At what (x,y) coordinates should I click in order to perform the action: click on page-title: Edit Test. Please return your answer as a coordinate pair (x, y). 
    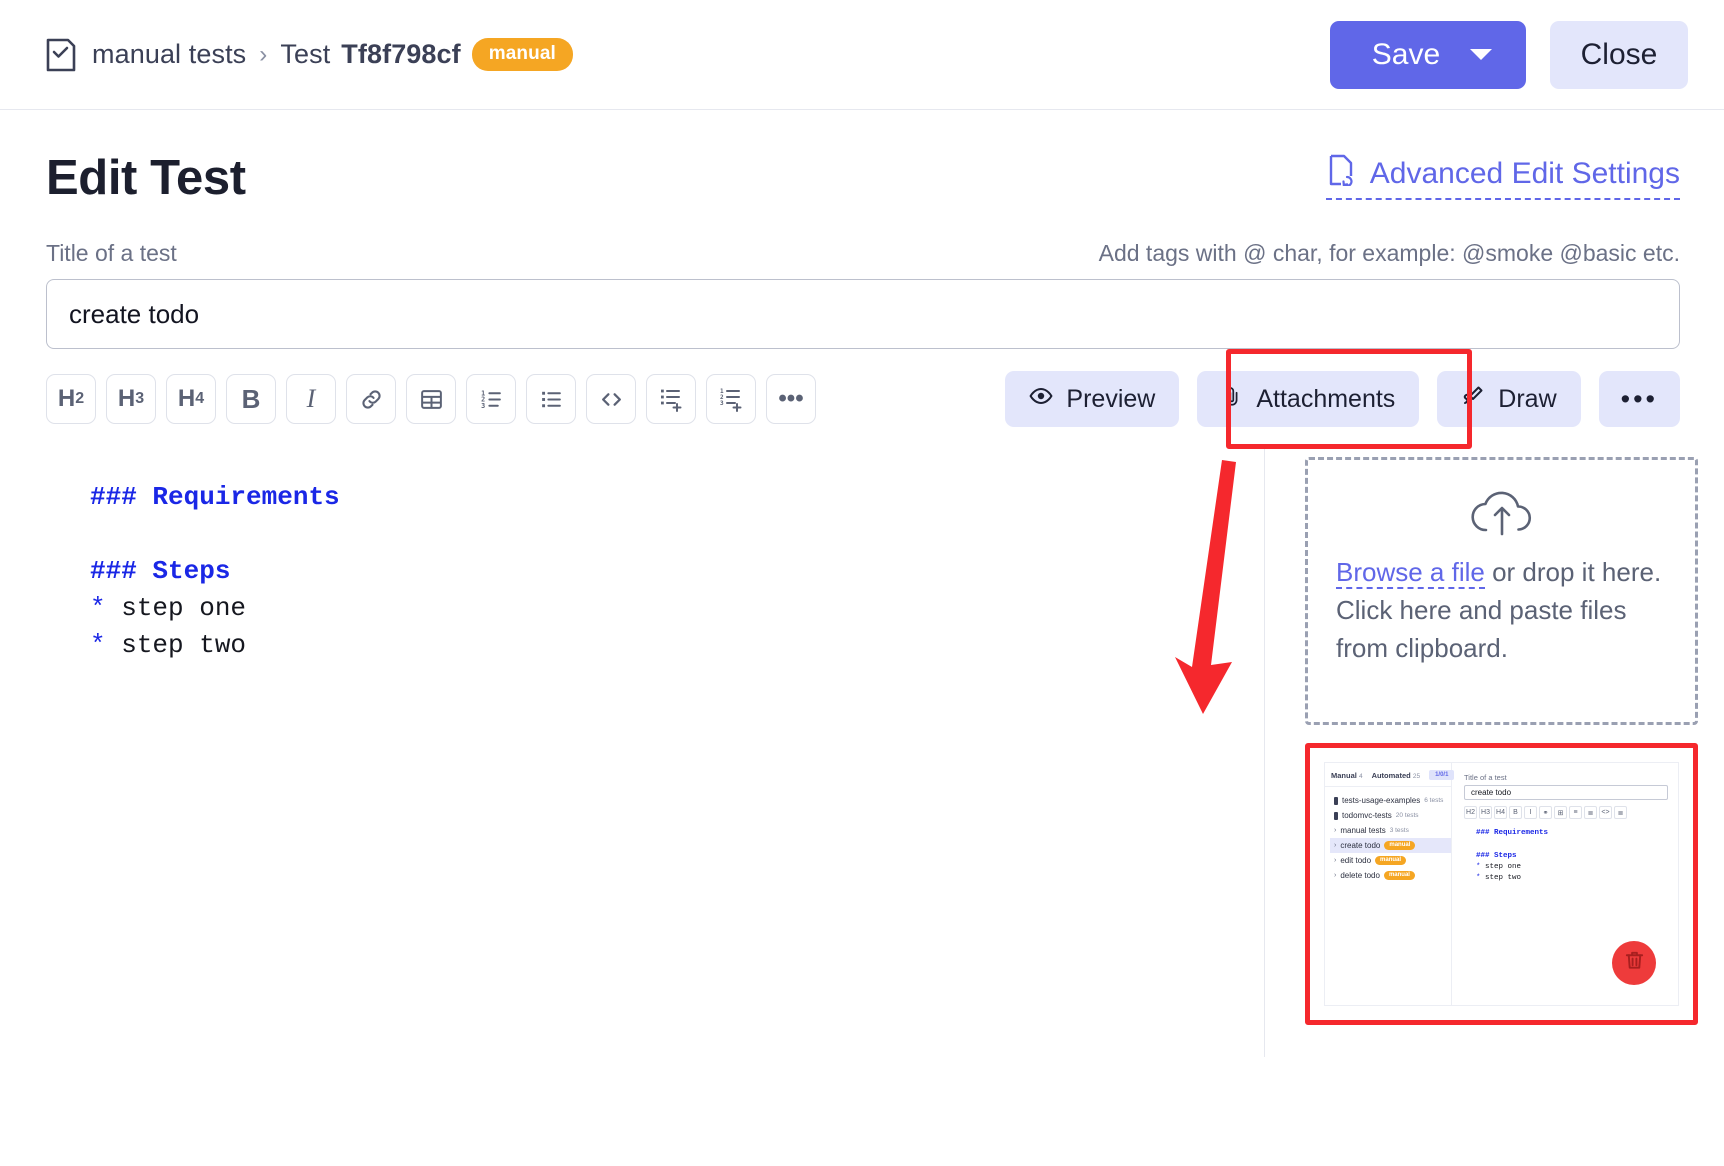
    Looking at the image, I should click on (146, 178).